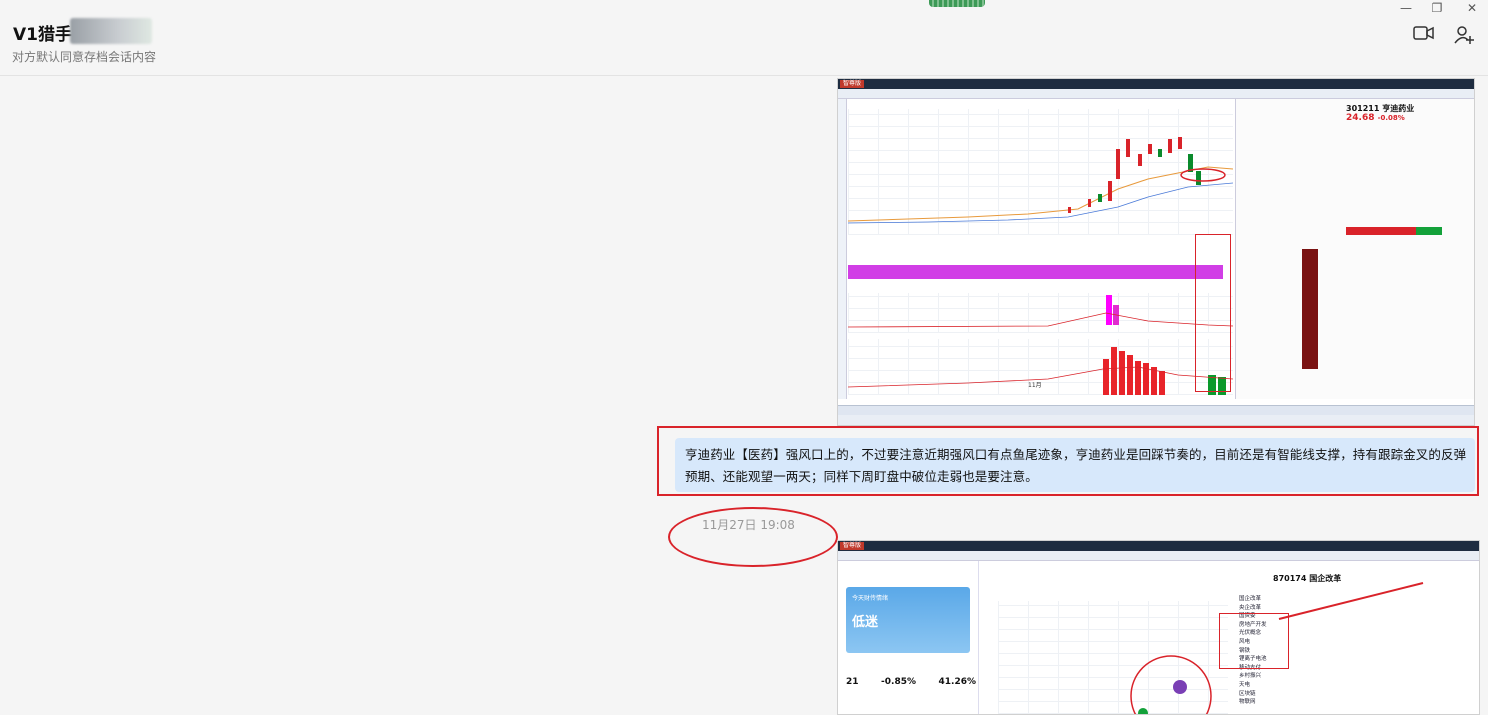  I want to click on sentiment-value: 低迷, so click(865, 622).